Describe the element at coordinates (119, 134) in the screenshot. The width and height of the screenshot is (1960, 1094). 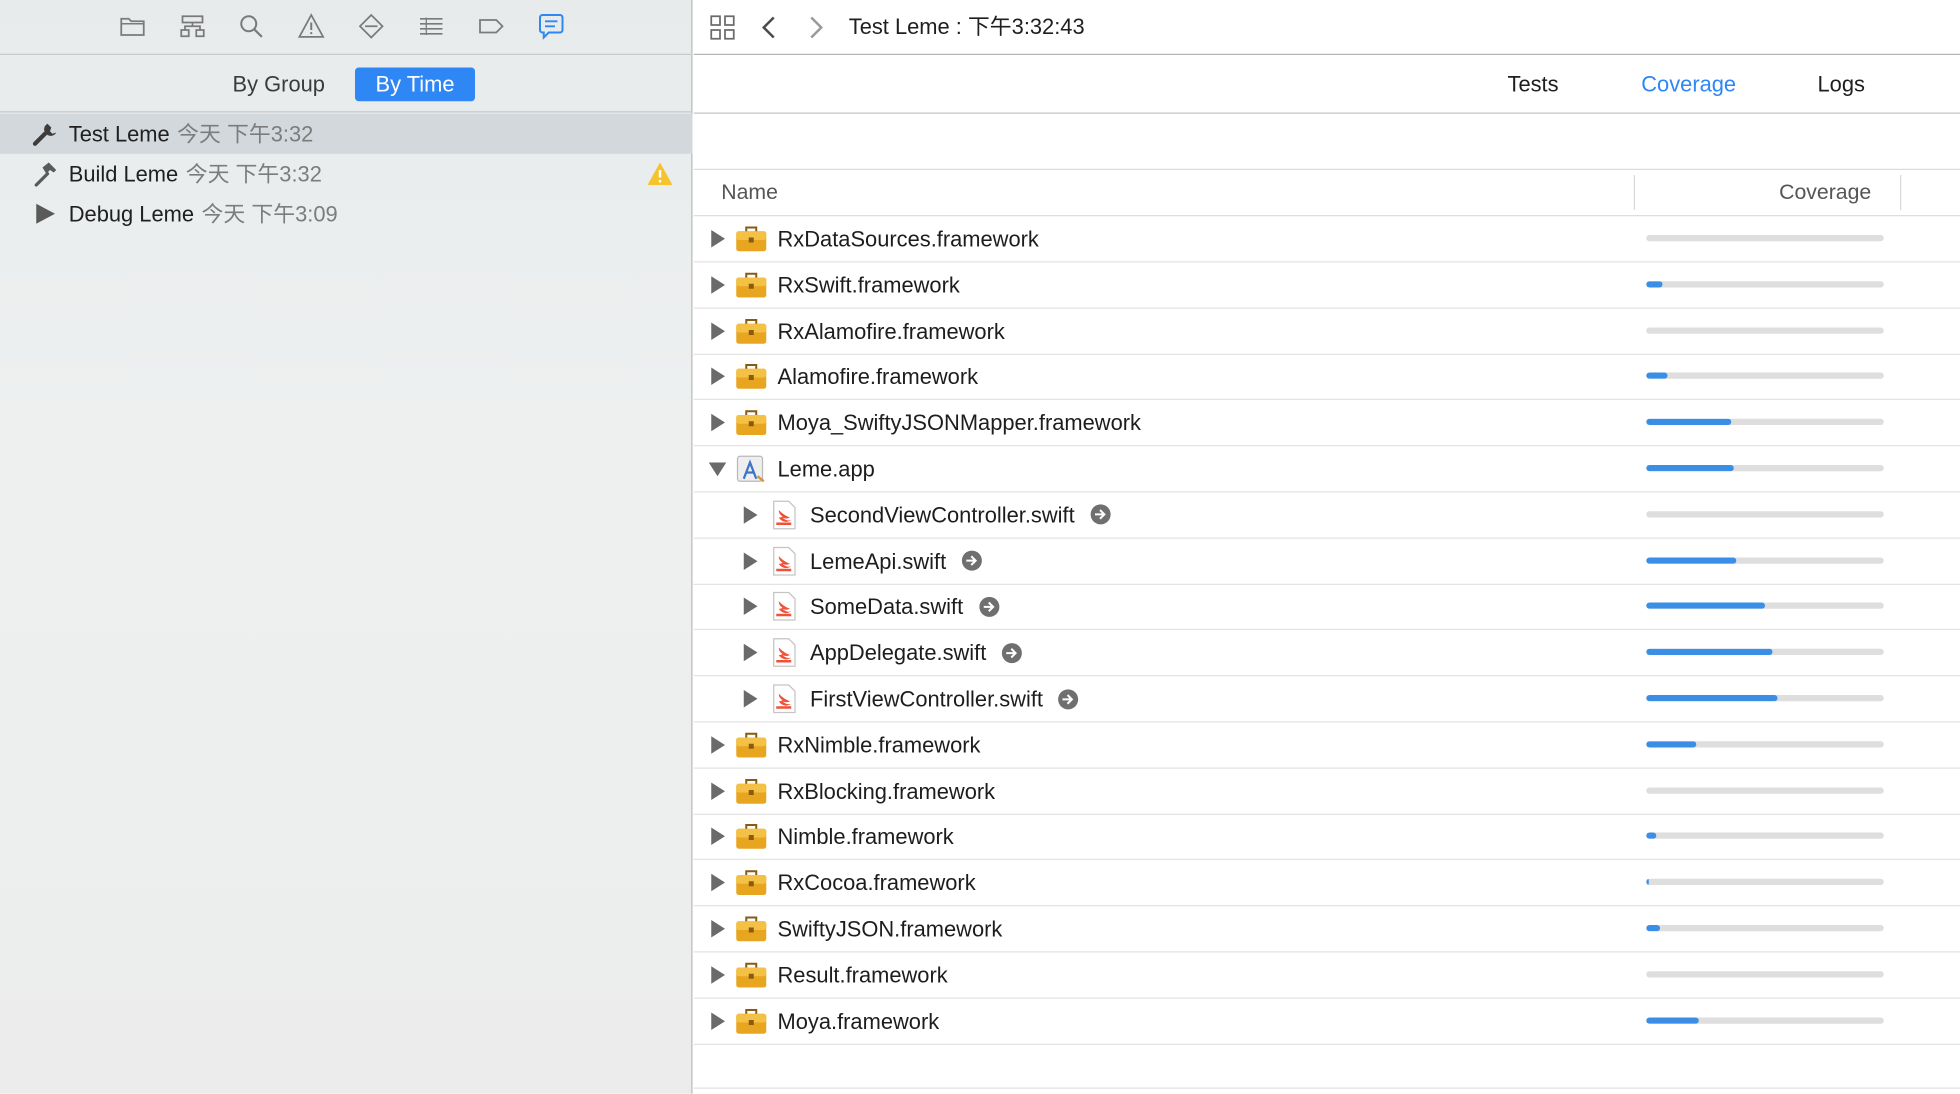
I see `activity-name: Test Leme` at that location.